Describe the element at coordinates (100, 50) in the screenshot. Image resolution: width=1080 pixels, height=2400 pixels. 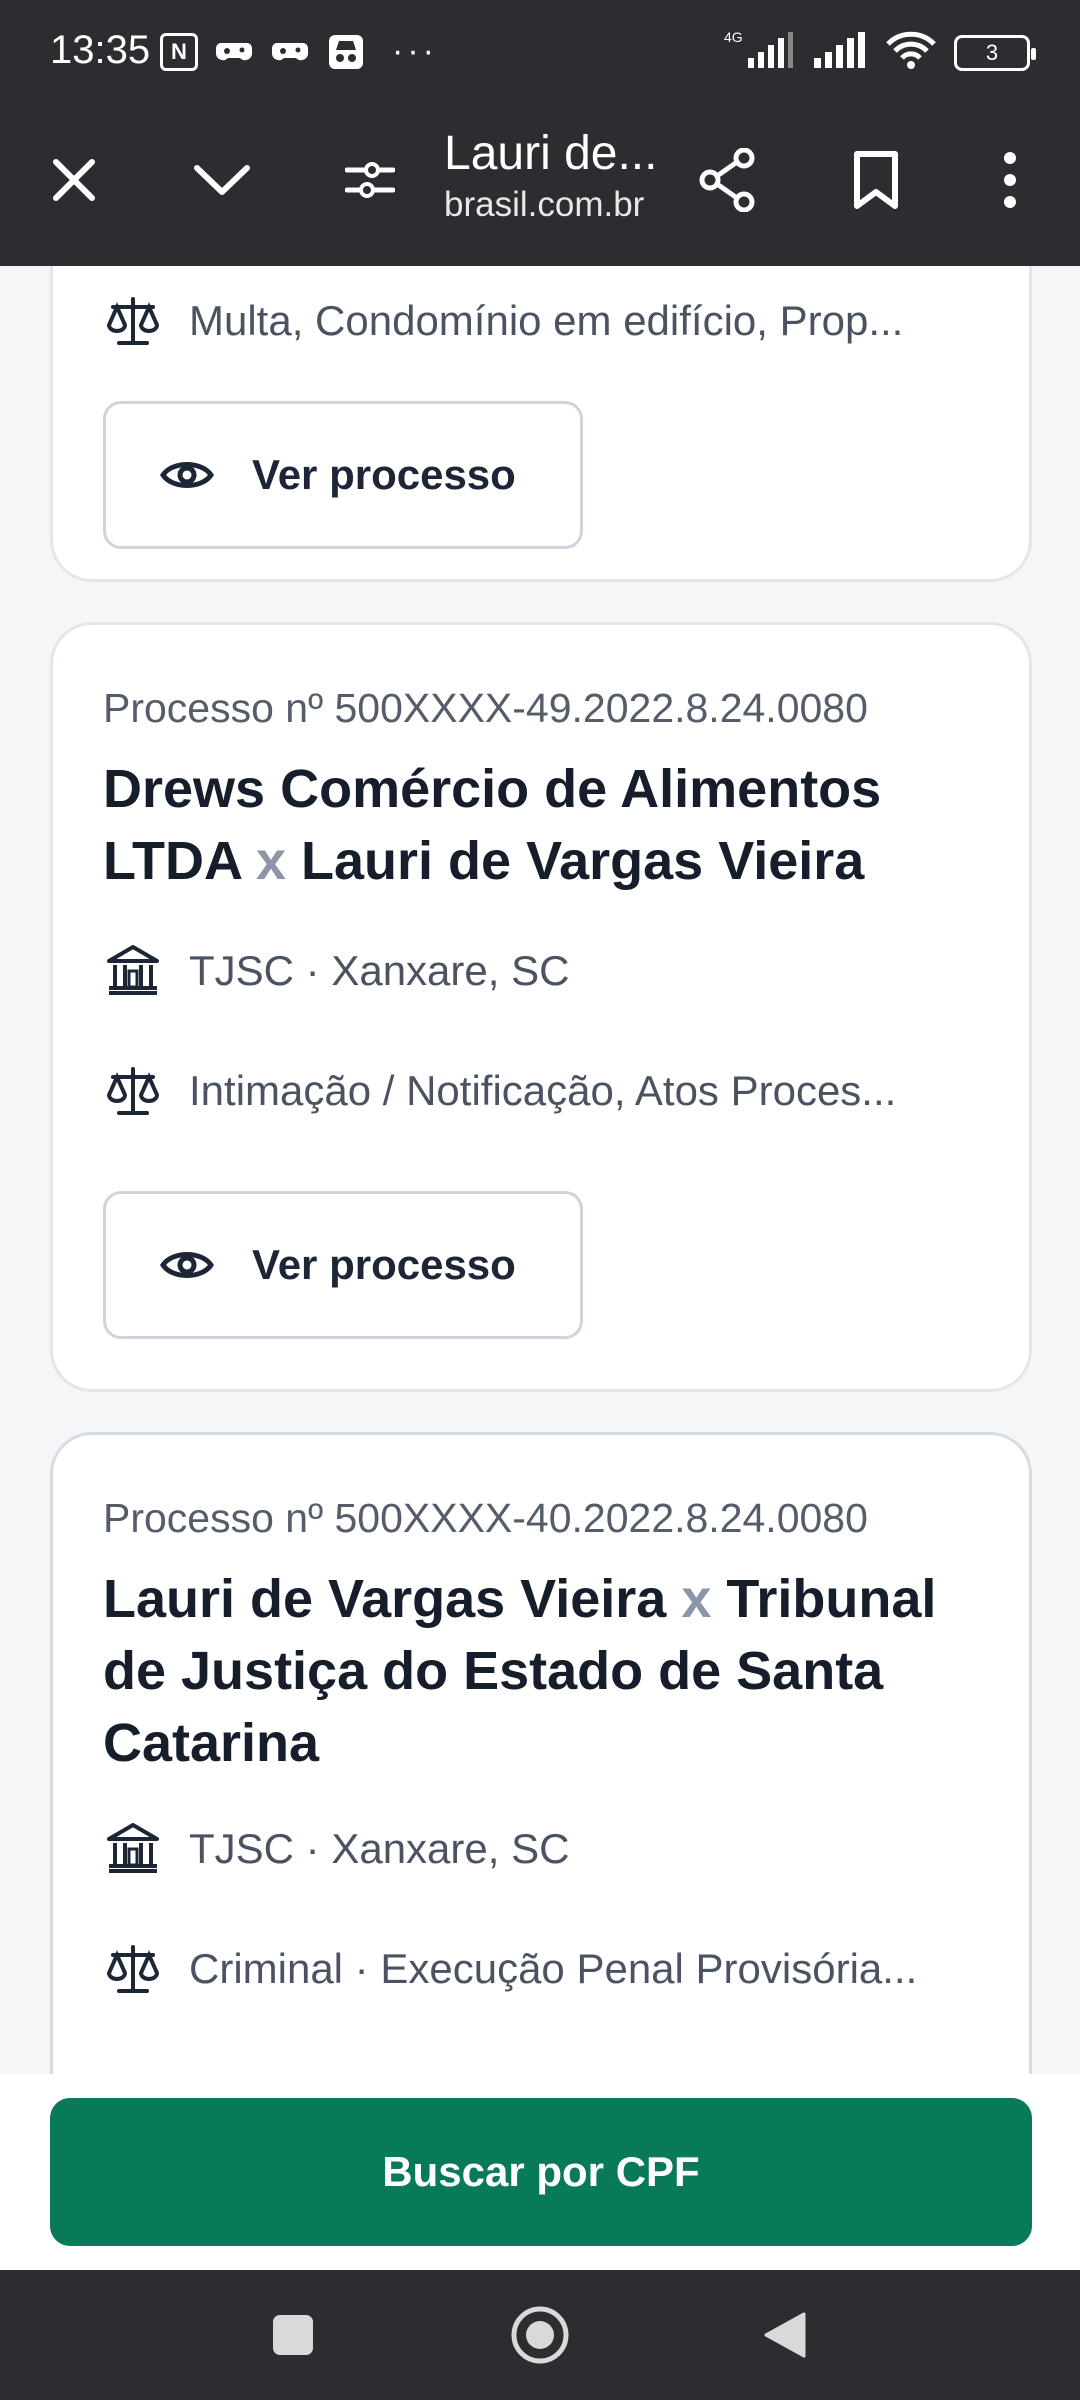
I see `clock: 13:35` at that location.